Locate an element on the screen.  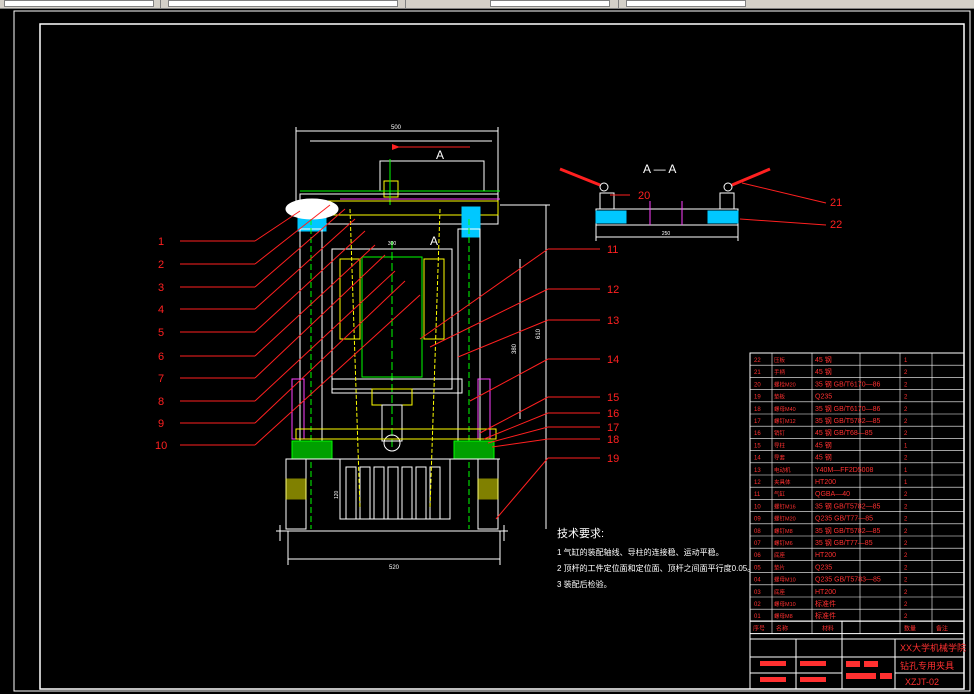
toolbar-field-c is located at coordinates (550, 3).